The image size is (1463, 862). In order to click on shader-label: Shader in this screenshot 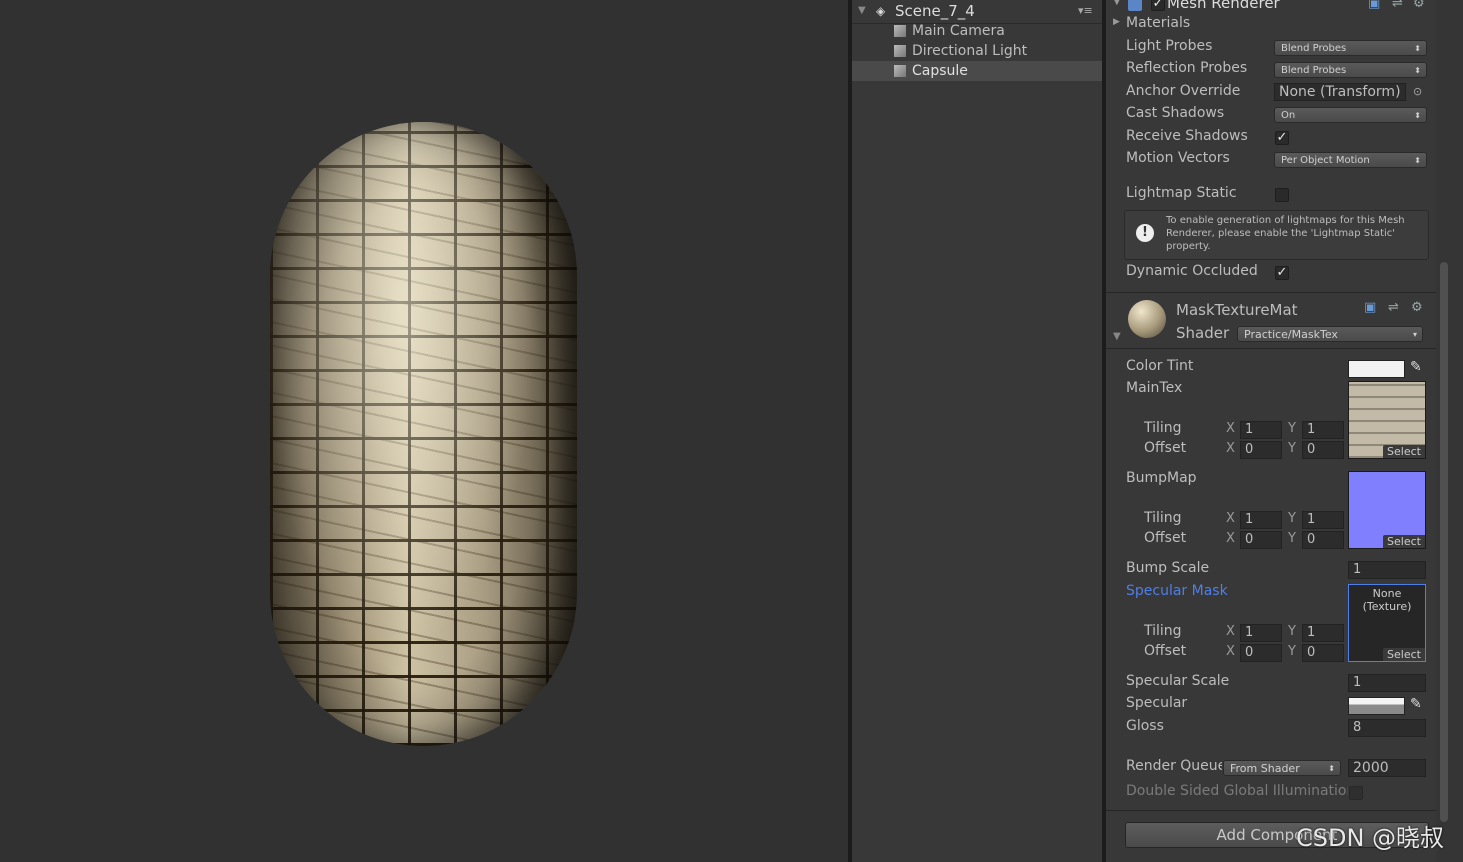, I will do `click(1203, 333)`.